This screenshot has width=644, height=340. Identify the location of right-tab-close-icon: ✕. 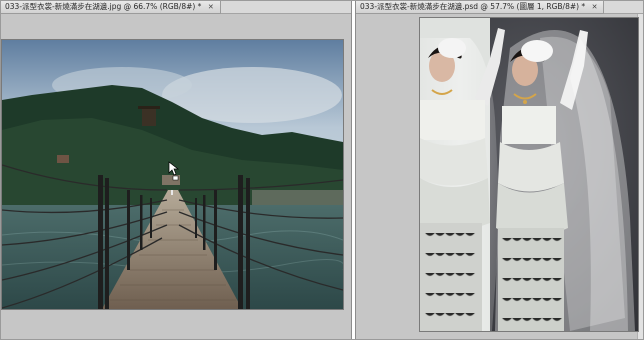
(595, 7).